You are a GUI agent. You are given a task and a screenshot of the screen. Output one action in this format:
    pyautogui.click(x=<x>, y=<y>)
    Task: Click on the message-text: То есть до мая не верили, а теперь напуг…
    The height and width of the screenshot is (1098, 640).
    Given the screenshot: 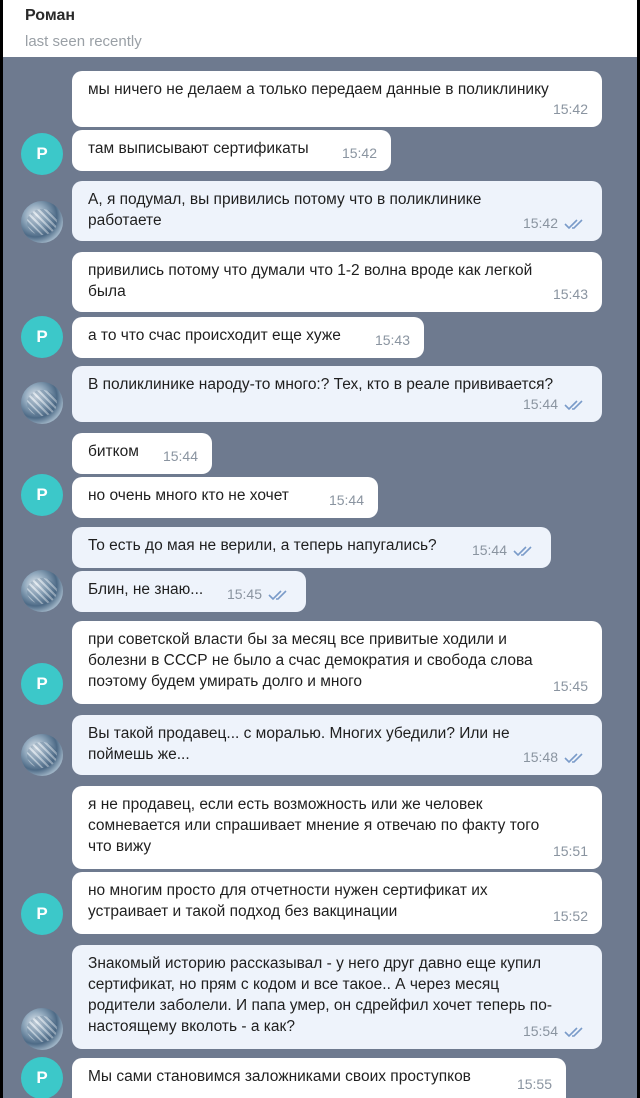 What is the action you would take?
    pyautogui.click(x=262, y=545)
    